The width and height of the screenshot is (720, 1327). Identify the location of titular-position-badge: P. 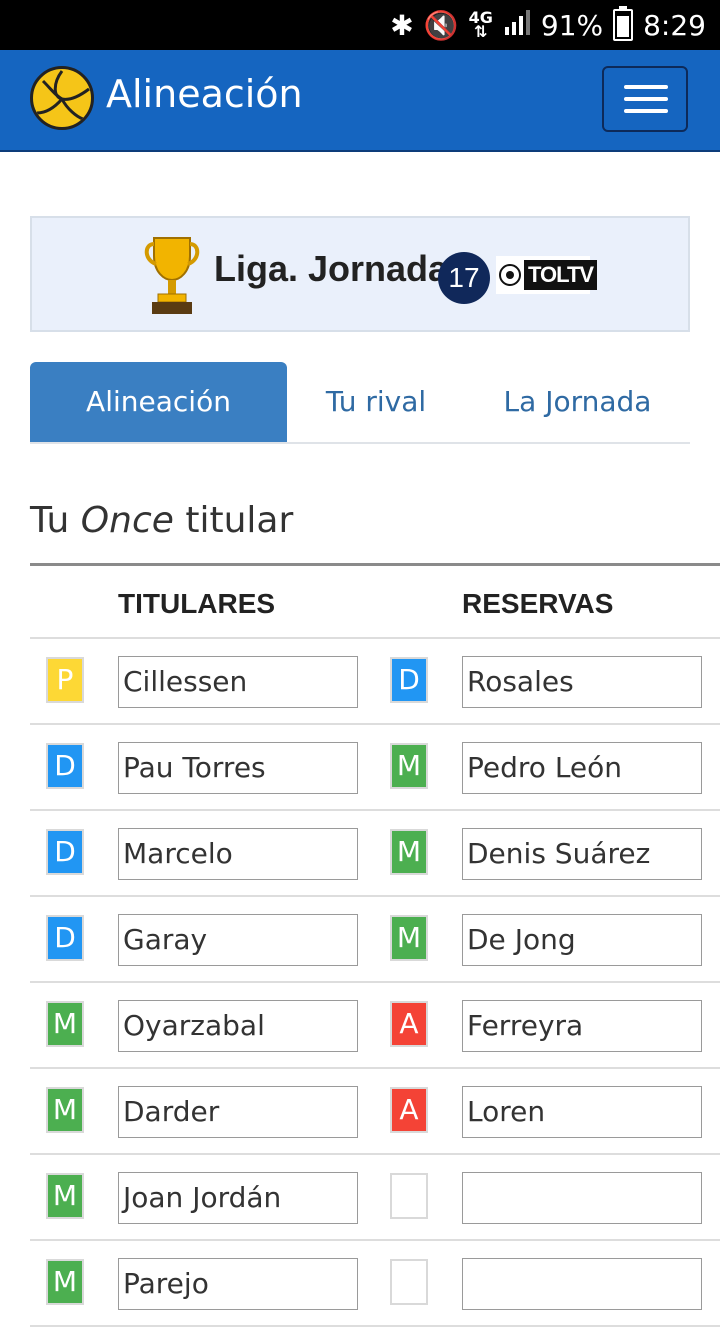
(65, 680).